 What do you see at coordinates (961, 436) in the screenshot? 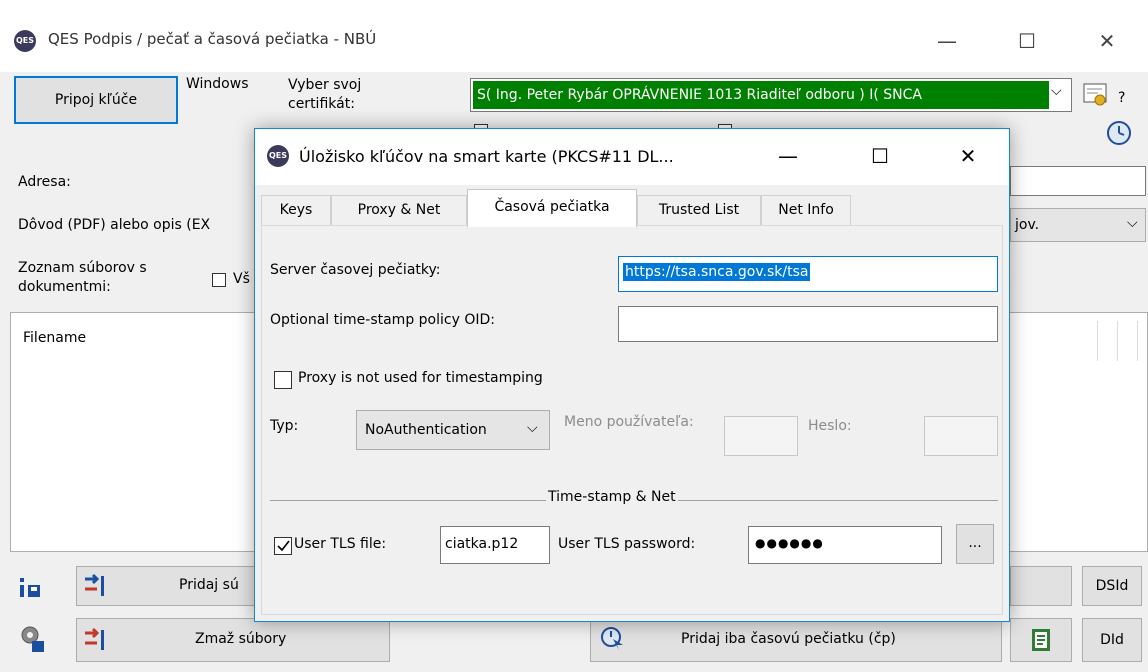
I see `password-input` at bounding box center [961, 436].